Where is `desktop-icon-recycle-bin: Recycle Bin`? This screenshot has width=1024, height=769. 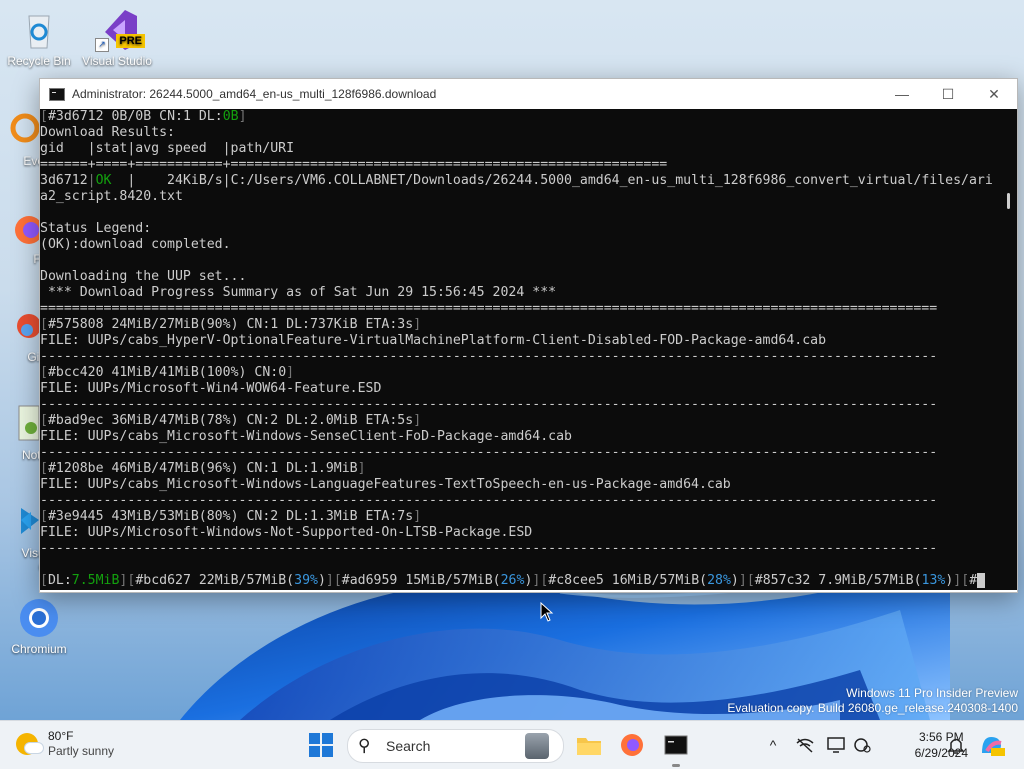 desktop-icon-recycle-bin: Recycle Bin is located at coordinates (39, 38).